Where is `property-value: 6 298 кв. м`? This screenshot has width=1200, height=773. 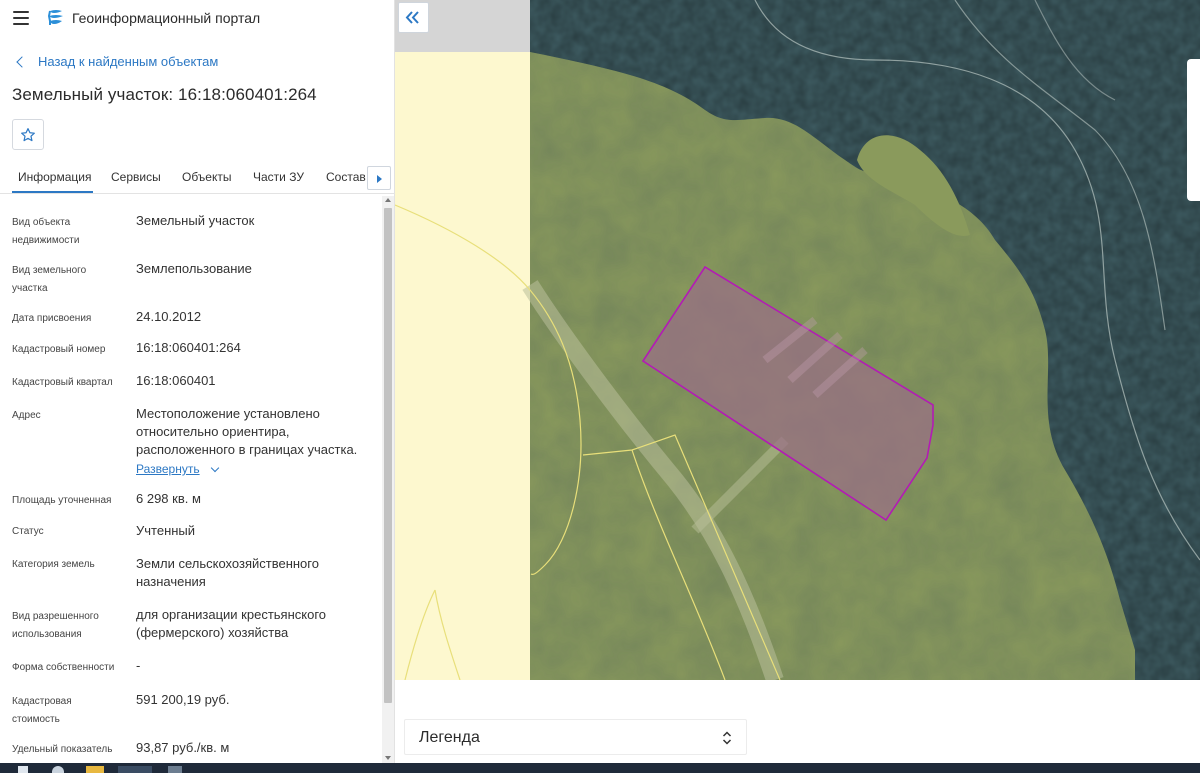
property-value: 6 298 кв. м is located at coordinates (168, 498).